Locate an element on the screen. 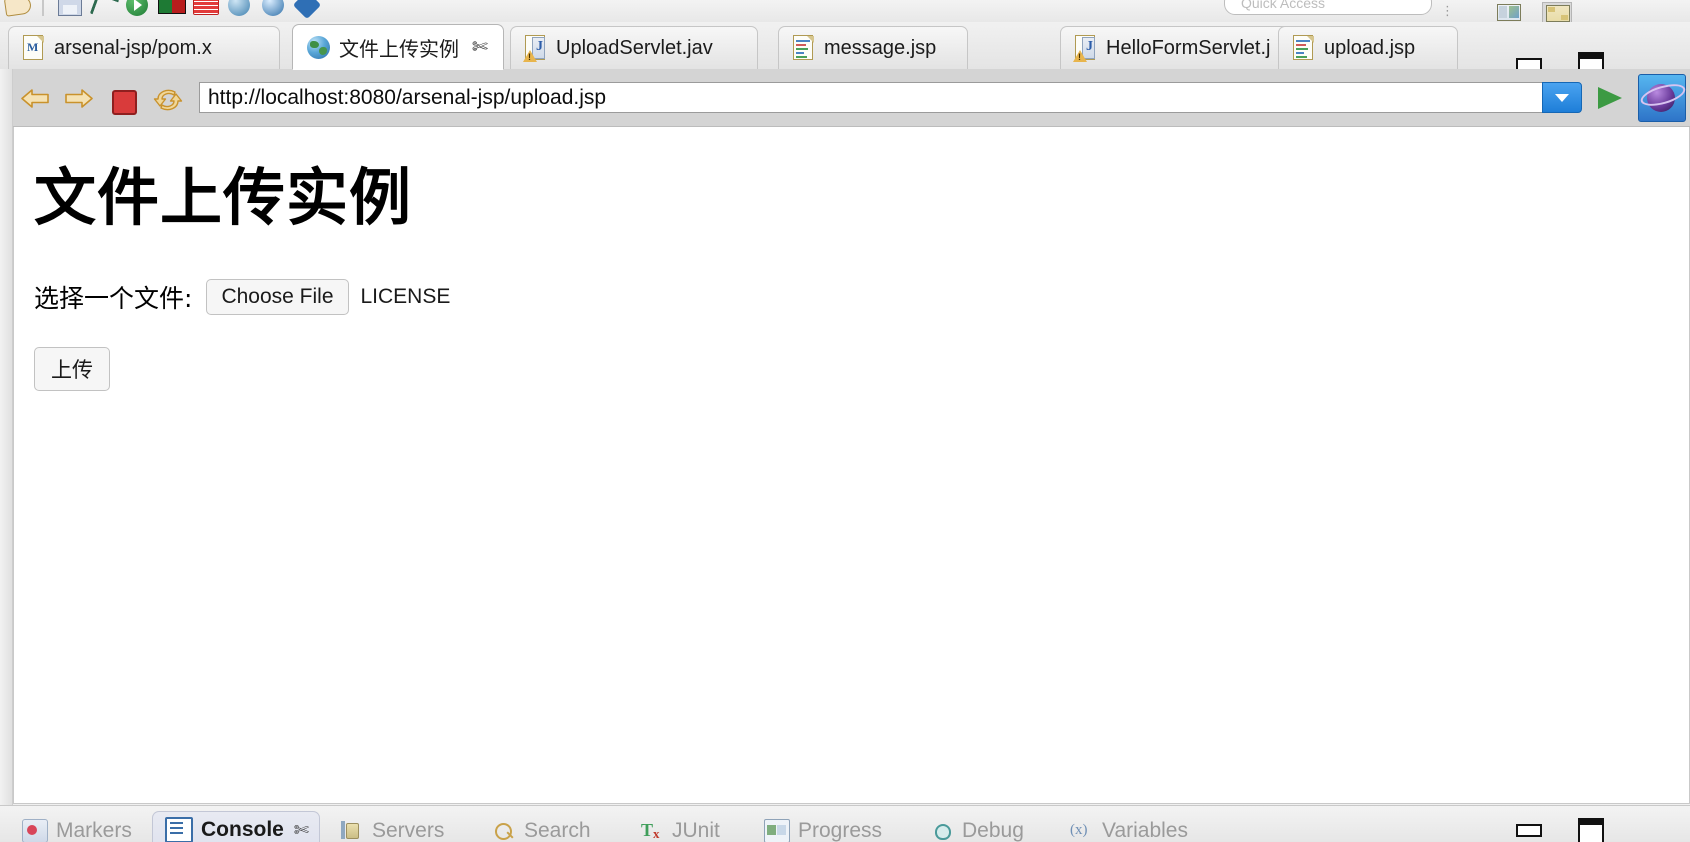  bottom-tab-markers: Markers is located at coordinates (90, 828).